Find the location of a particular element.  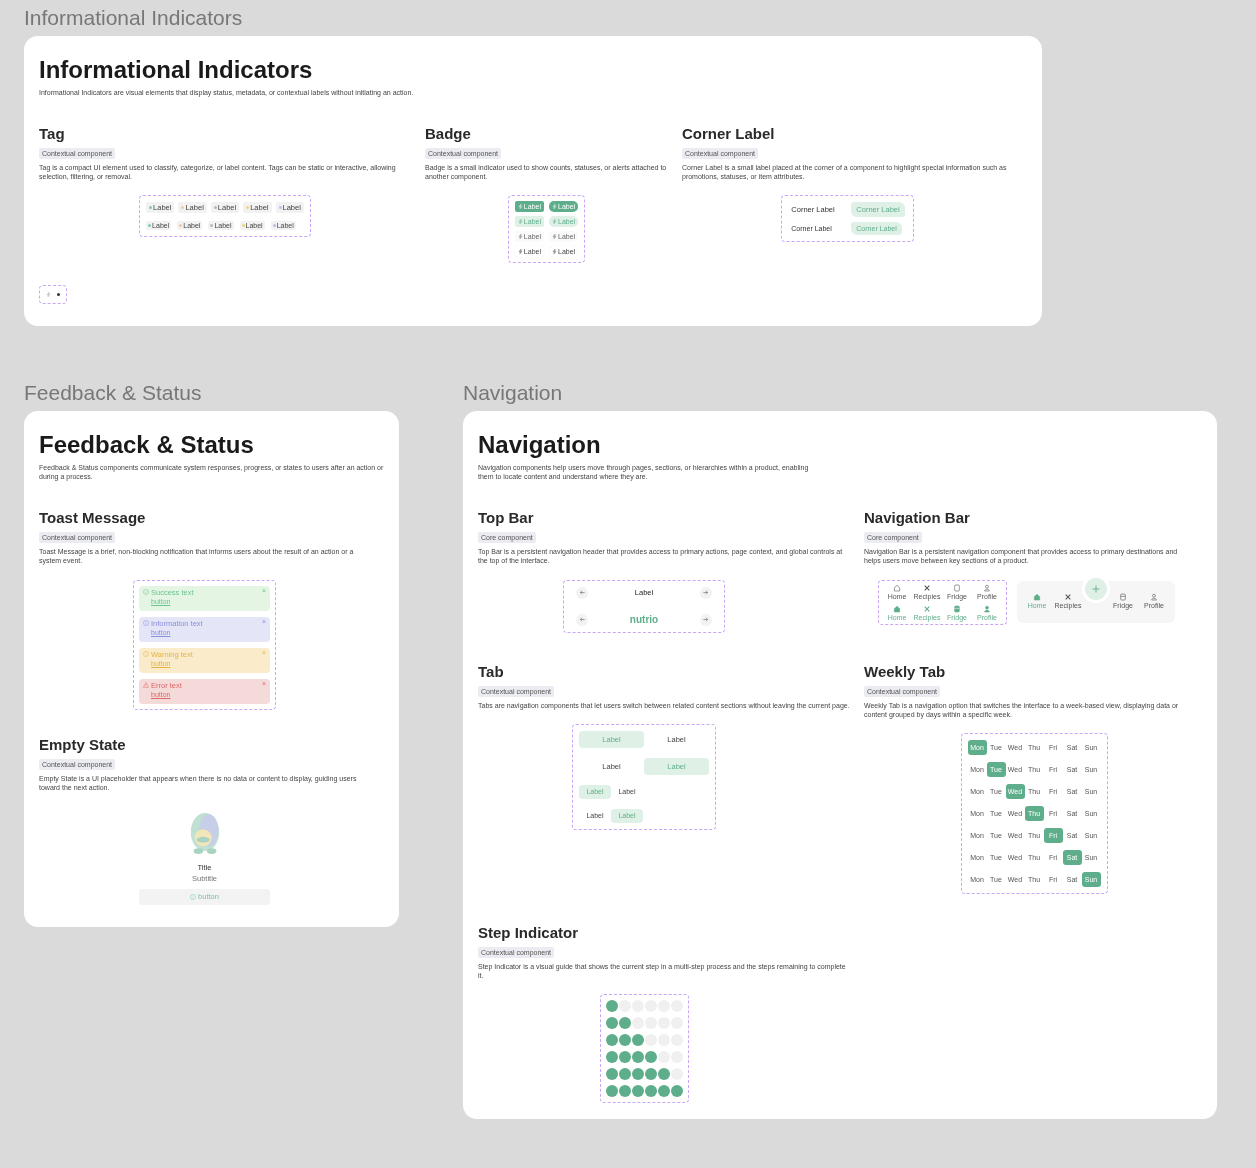

warning-icon is located at coordinates (146, 684).